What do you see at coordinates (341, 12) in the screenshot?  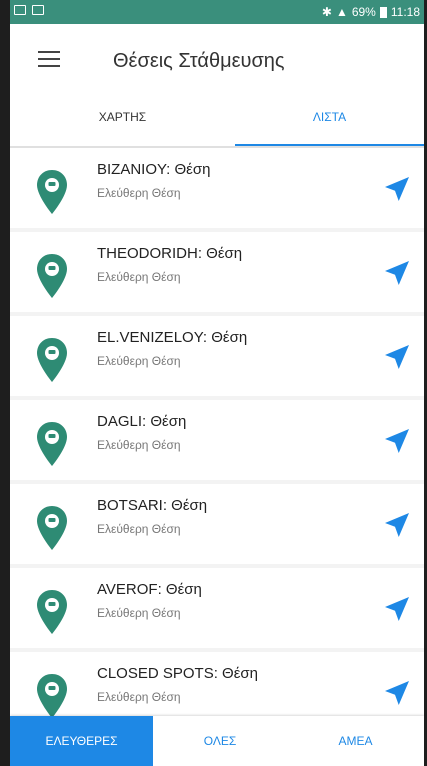 I see `signal-icon: ▲` at bounding box center [341, 12].